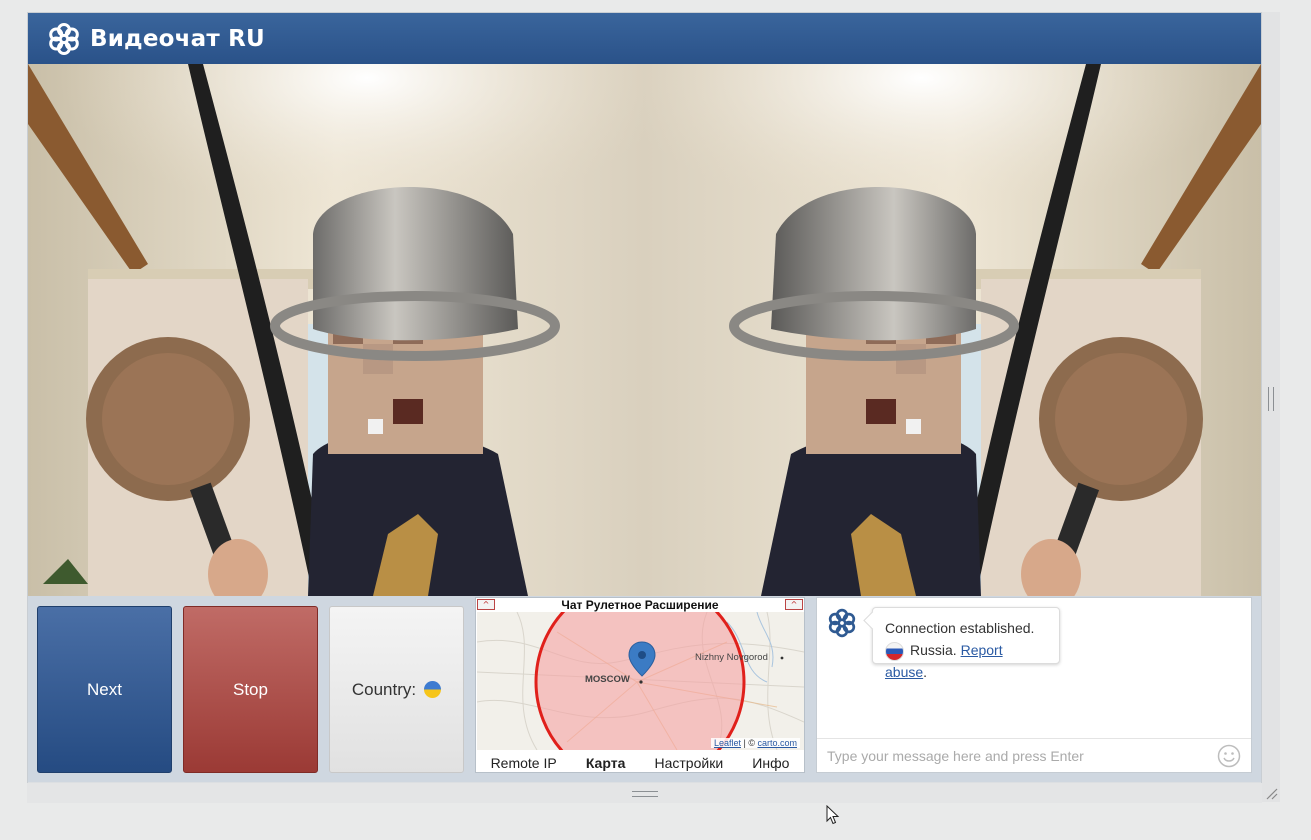  What do you see at coordinates (1229, 756) in the screenshot?
I see `emoji-smiley-icon` at bounding box center [1229, 756].